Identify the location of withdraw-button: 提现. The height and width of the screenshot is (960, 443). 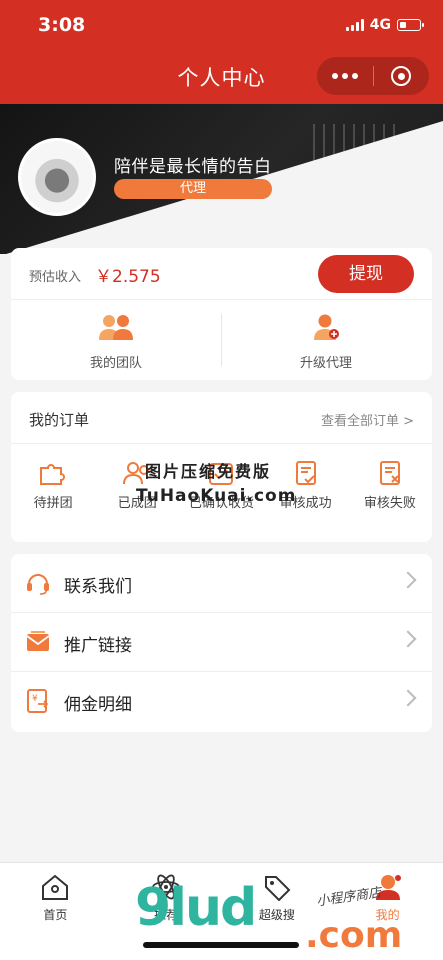
(366, 274).